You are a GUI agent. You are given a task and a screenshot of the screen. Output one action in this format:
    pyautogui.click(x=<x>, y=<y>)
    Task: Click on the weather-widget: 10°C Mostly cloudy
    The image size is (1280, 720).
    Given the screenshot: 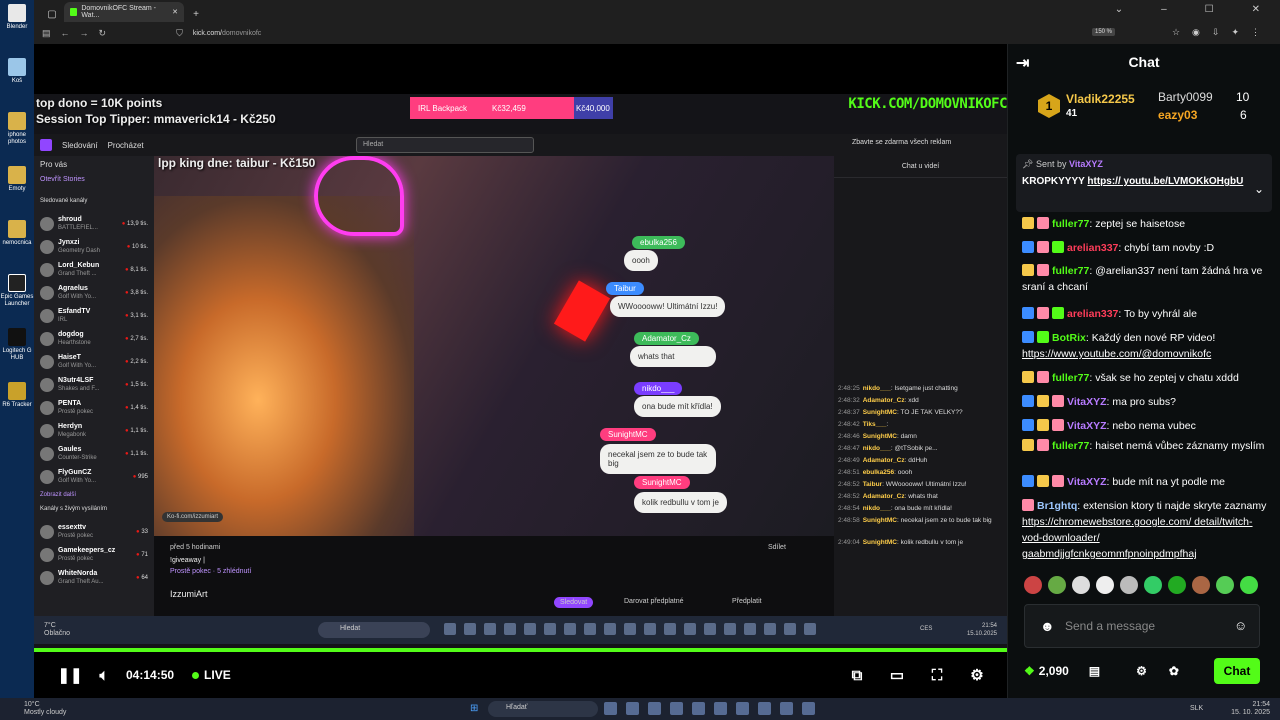 What is the action you would take?
    pyautogui.click(x=45, y=709)
    